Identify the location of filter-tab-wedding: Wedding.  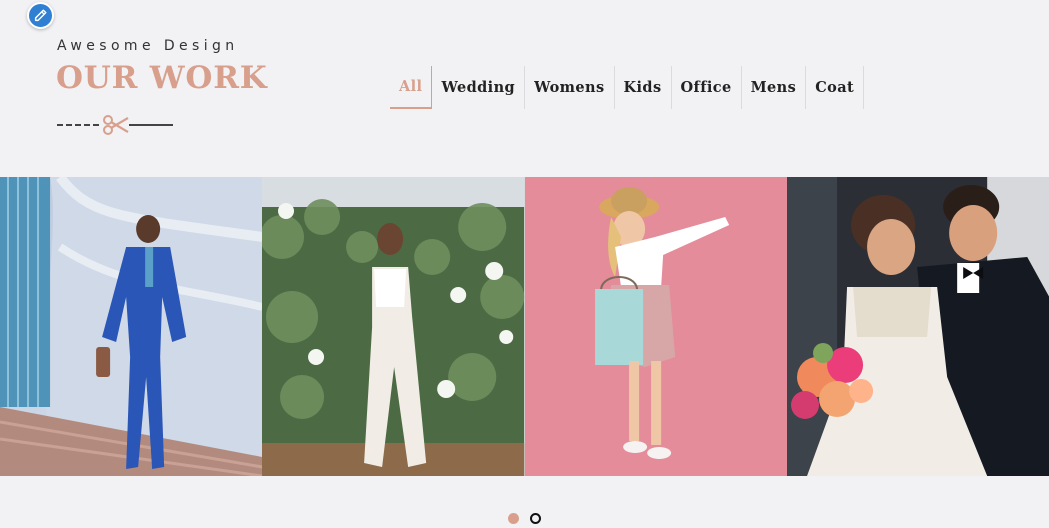
(479, 87).